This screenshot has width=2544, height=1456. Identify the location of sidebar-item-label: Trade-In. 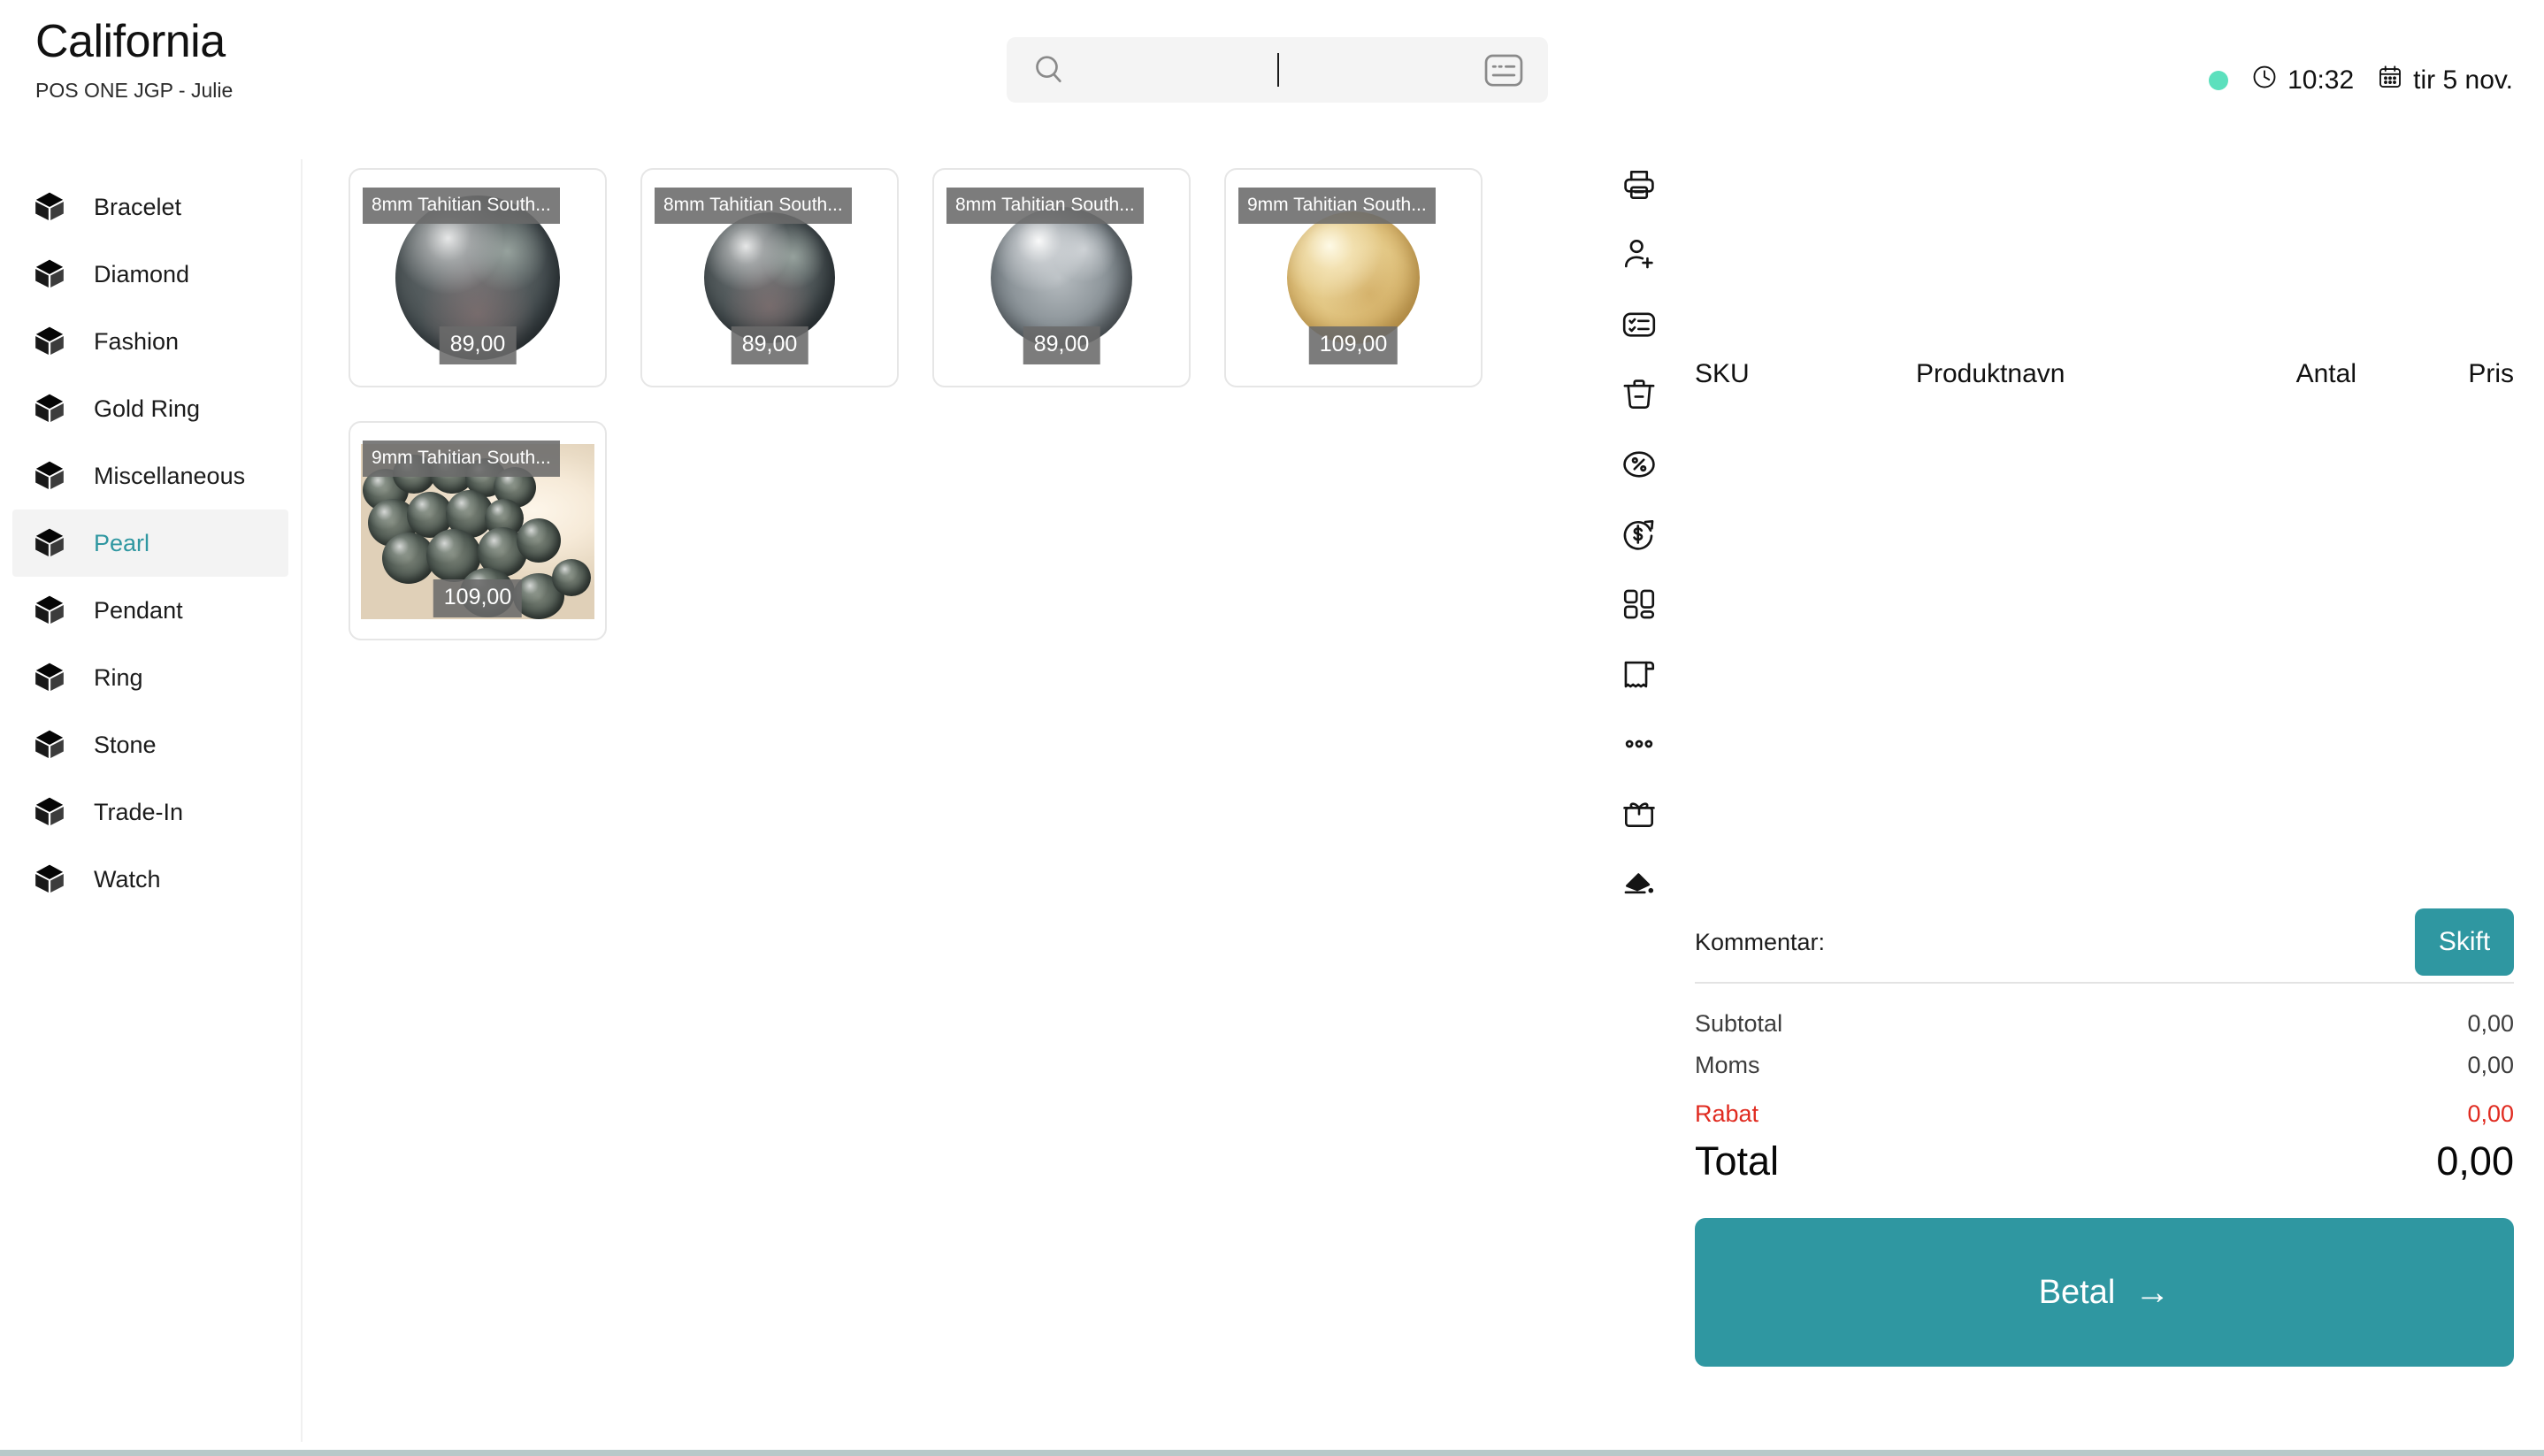
(139, 811).